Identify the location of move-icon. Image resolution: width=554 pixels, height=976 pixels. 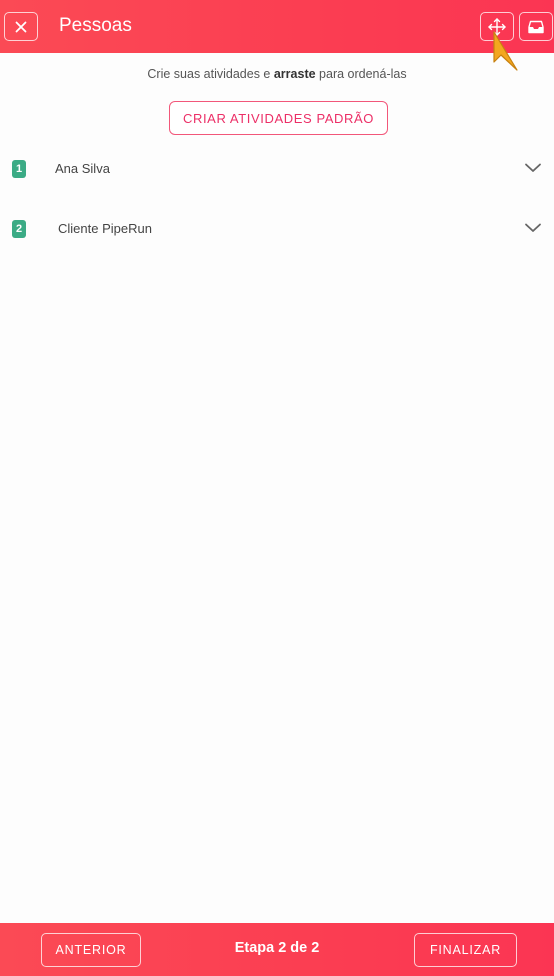
(497, 26).